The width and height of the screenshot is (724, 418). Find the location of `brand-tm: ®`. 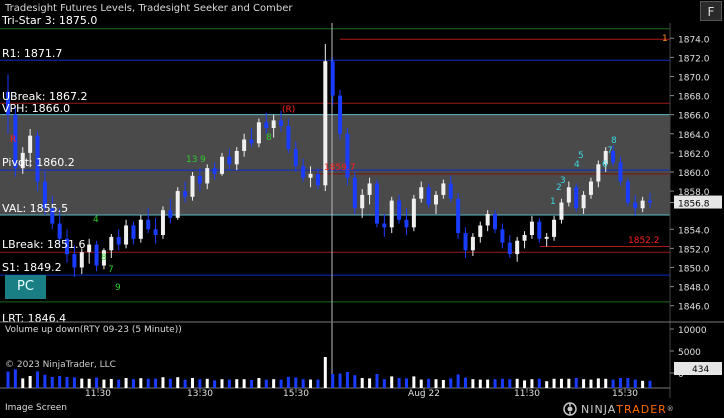

brand-tm: ® is located at coordinates (670, 409).